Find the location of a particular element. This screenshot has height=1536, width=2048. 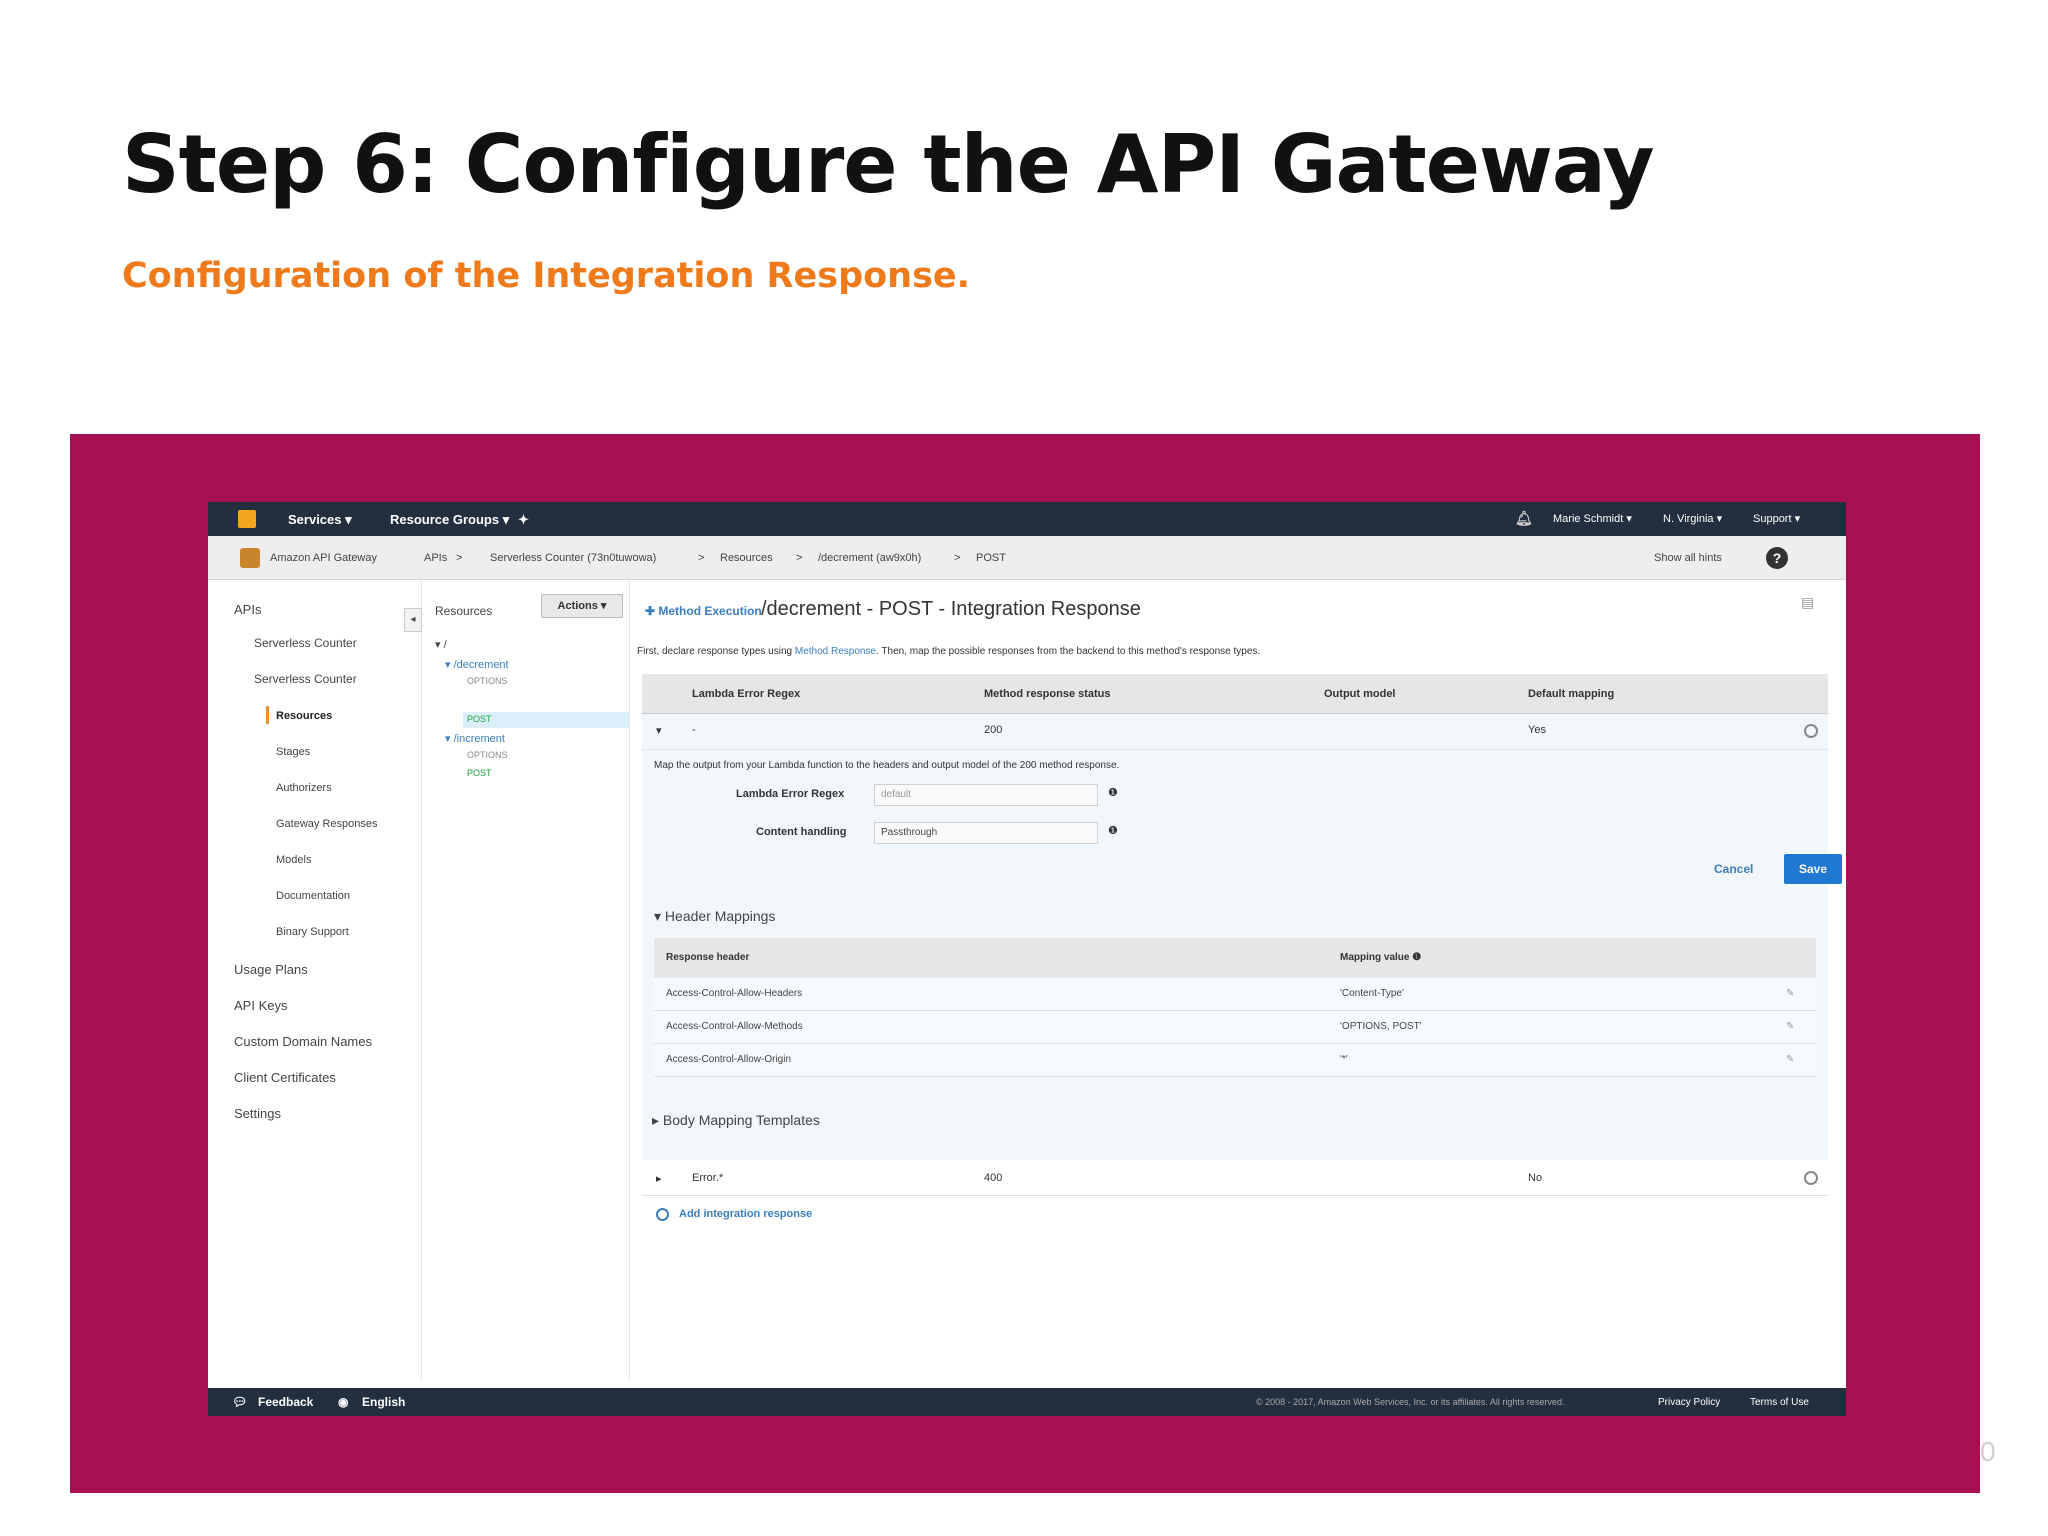

body-mapping-templates-toggle: ▸ Body Mapping Templates is located at coordinates (736, 1120).